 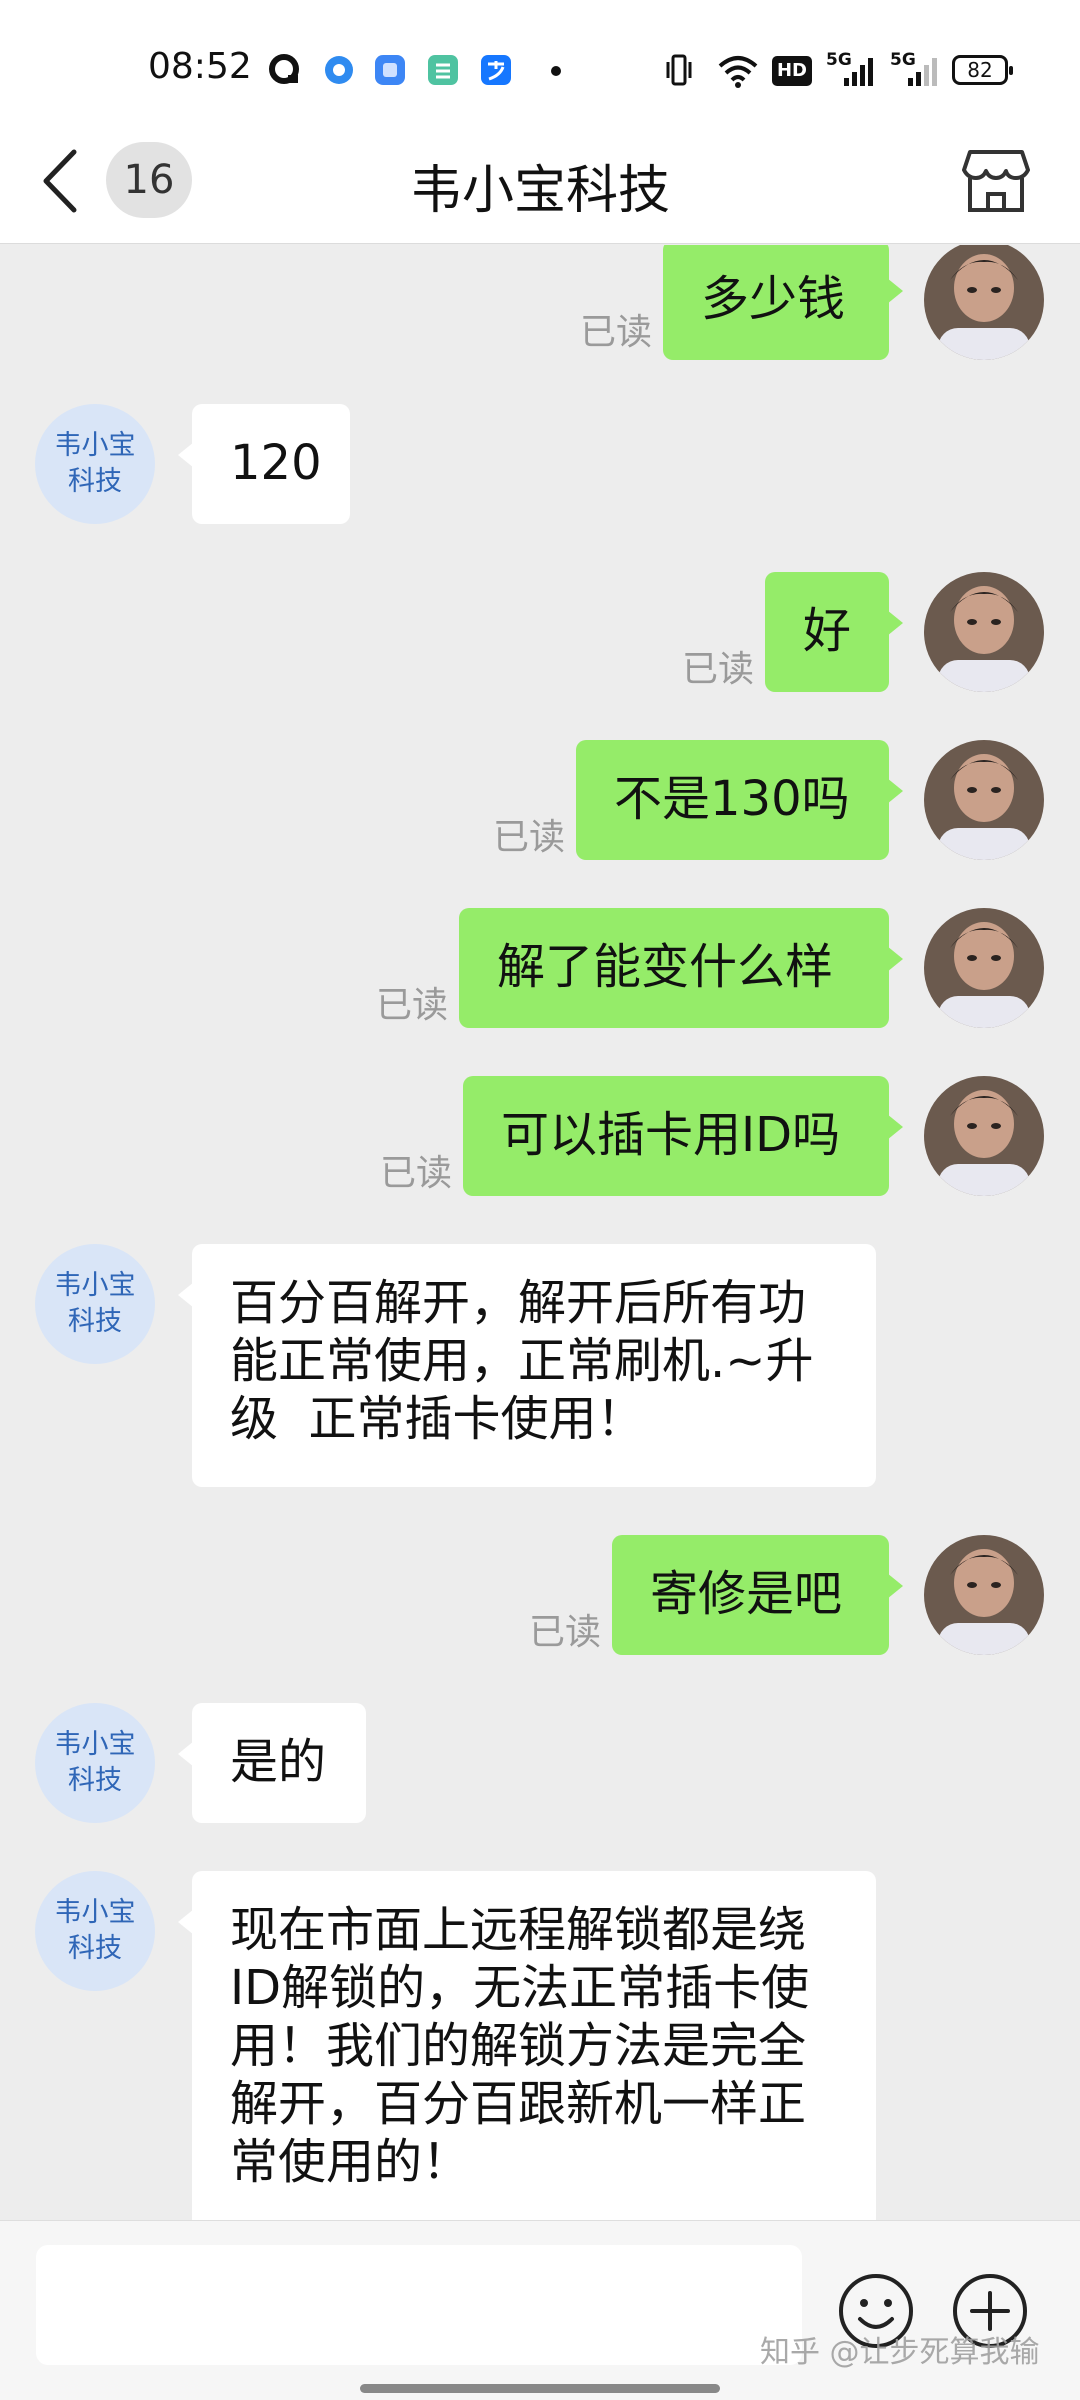 I want to click on chat-header: 16 韦小宝科技, so click(x=540, y=181).